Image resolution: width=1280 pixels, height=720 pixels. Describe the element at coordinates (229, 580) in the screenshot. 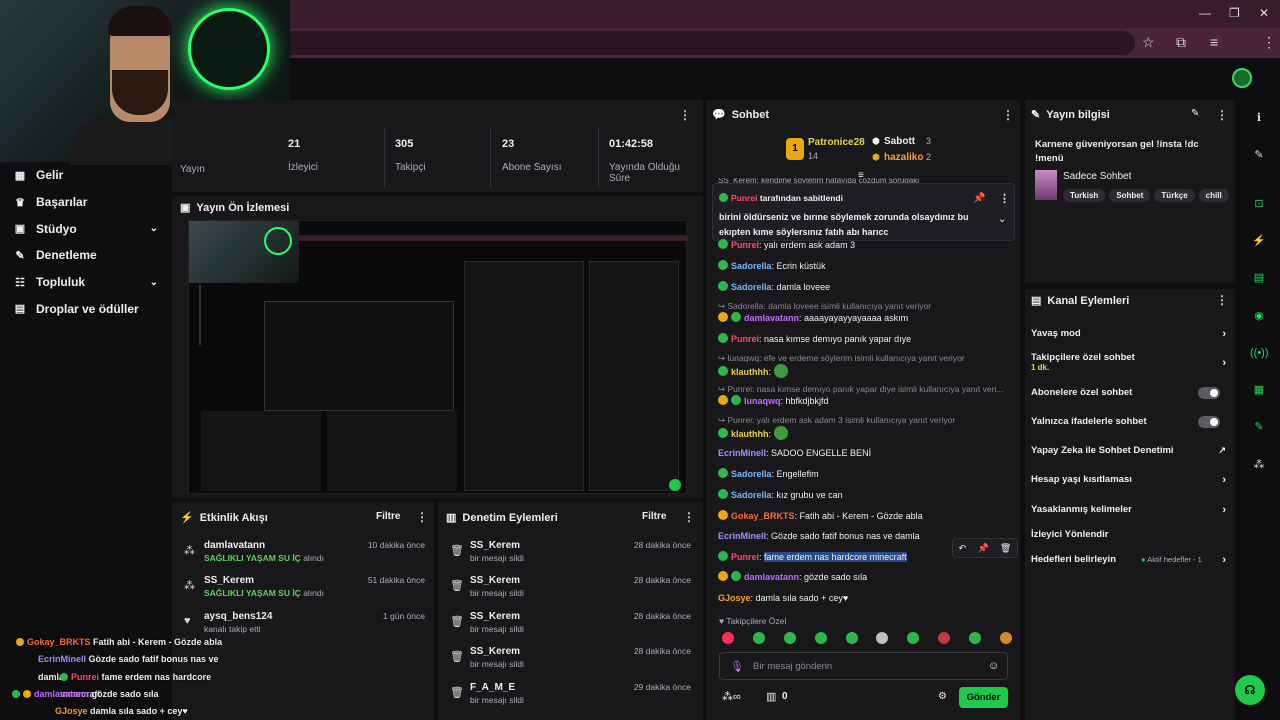

I see `event-user: SS_Kerem` at that location.